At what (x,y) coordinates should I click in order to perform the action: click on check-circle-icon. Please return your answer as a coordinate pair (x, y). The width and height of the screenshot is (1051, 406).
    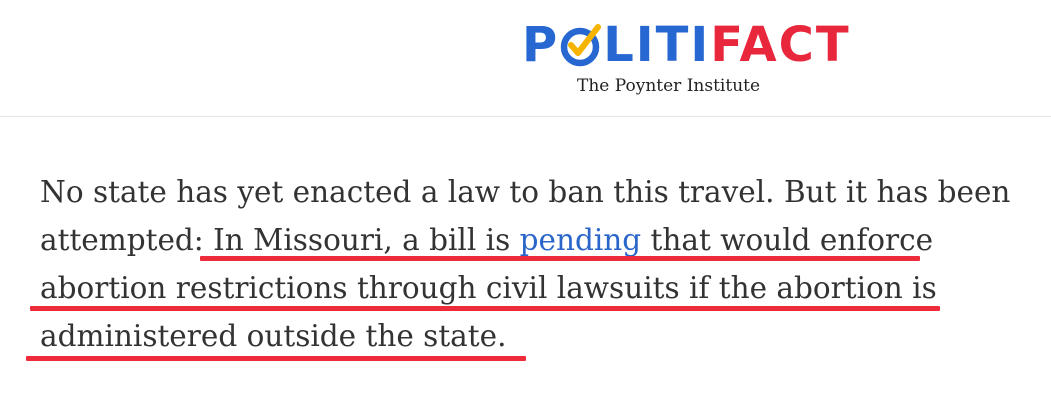
    Looking at the image, I should click on (581, 45).